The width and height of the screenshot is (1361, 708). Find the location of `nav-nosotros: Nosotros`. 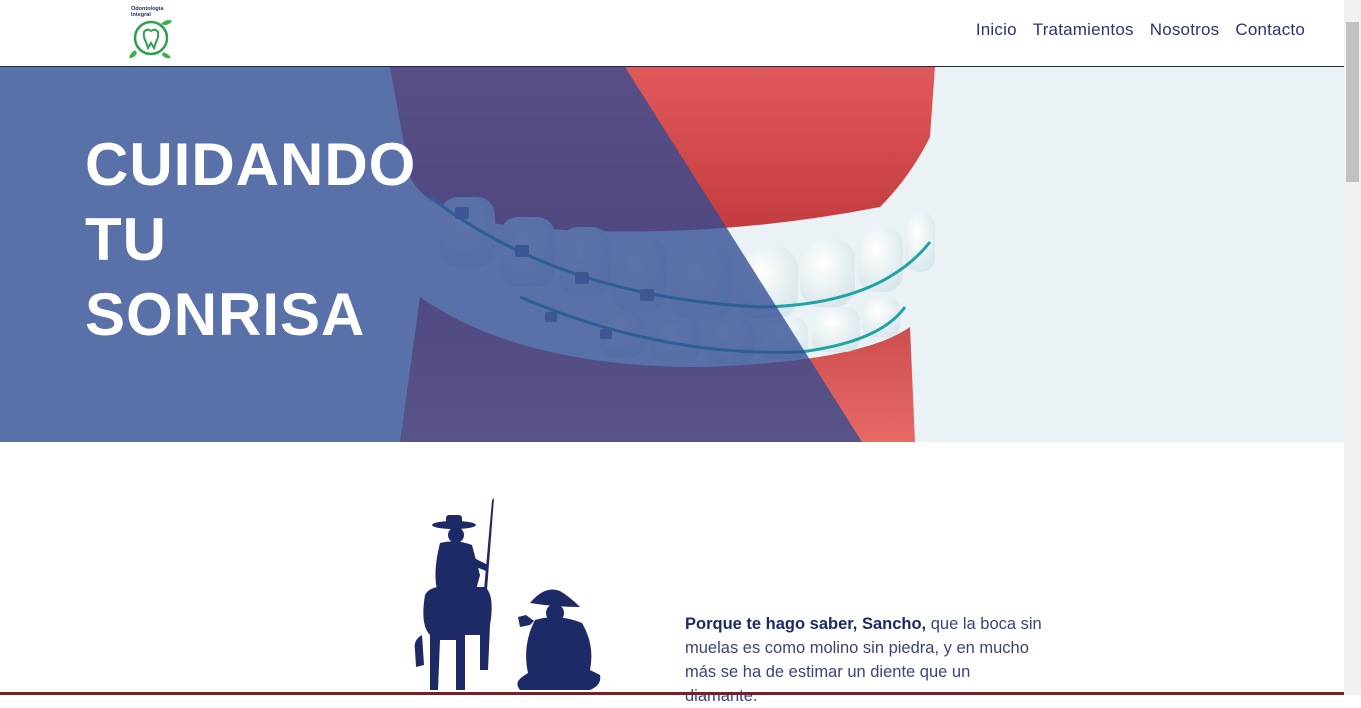

nav-nosotros: Nosotros is located at coordinates (1185, 30).